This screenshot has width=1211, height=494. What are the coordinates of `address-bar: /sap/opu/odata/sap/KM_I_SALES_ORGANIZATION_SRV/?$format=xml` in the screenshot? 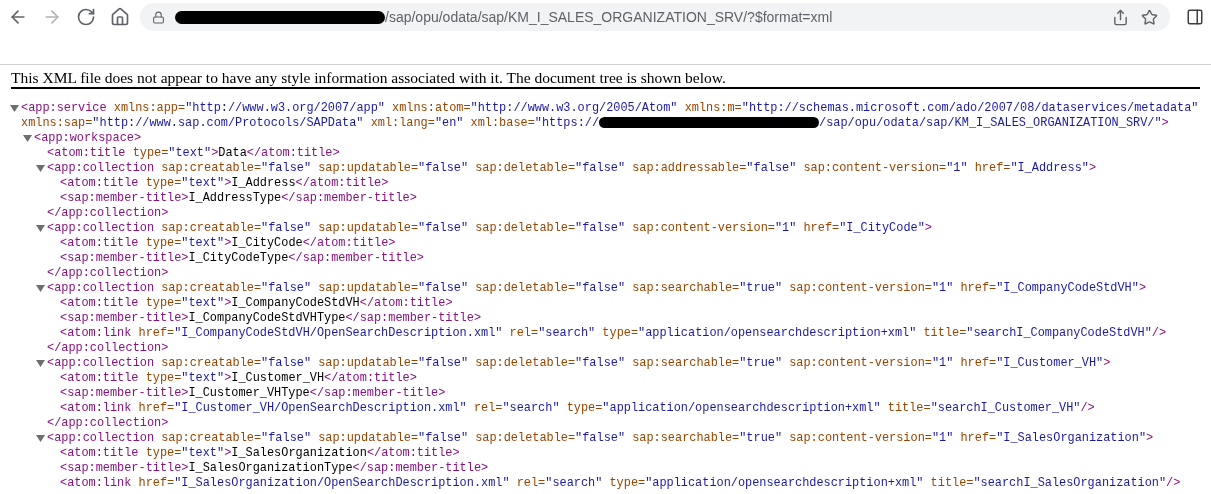 It's located at (655, 17).